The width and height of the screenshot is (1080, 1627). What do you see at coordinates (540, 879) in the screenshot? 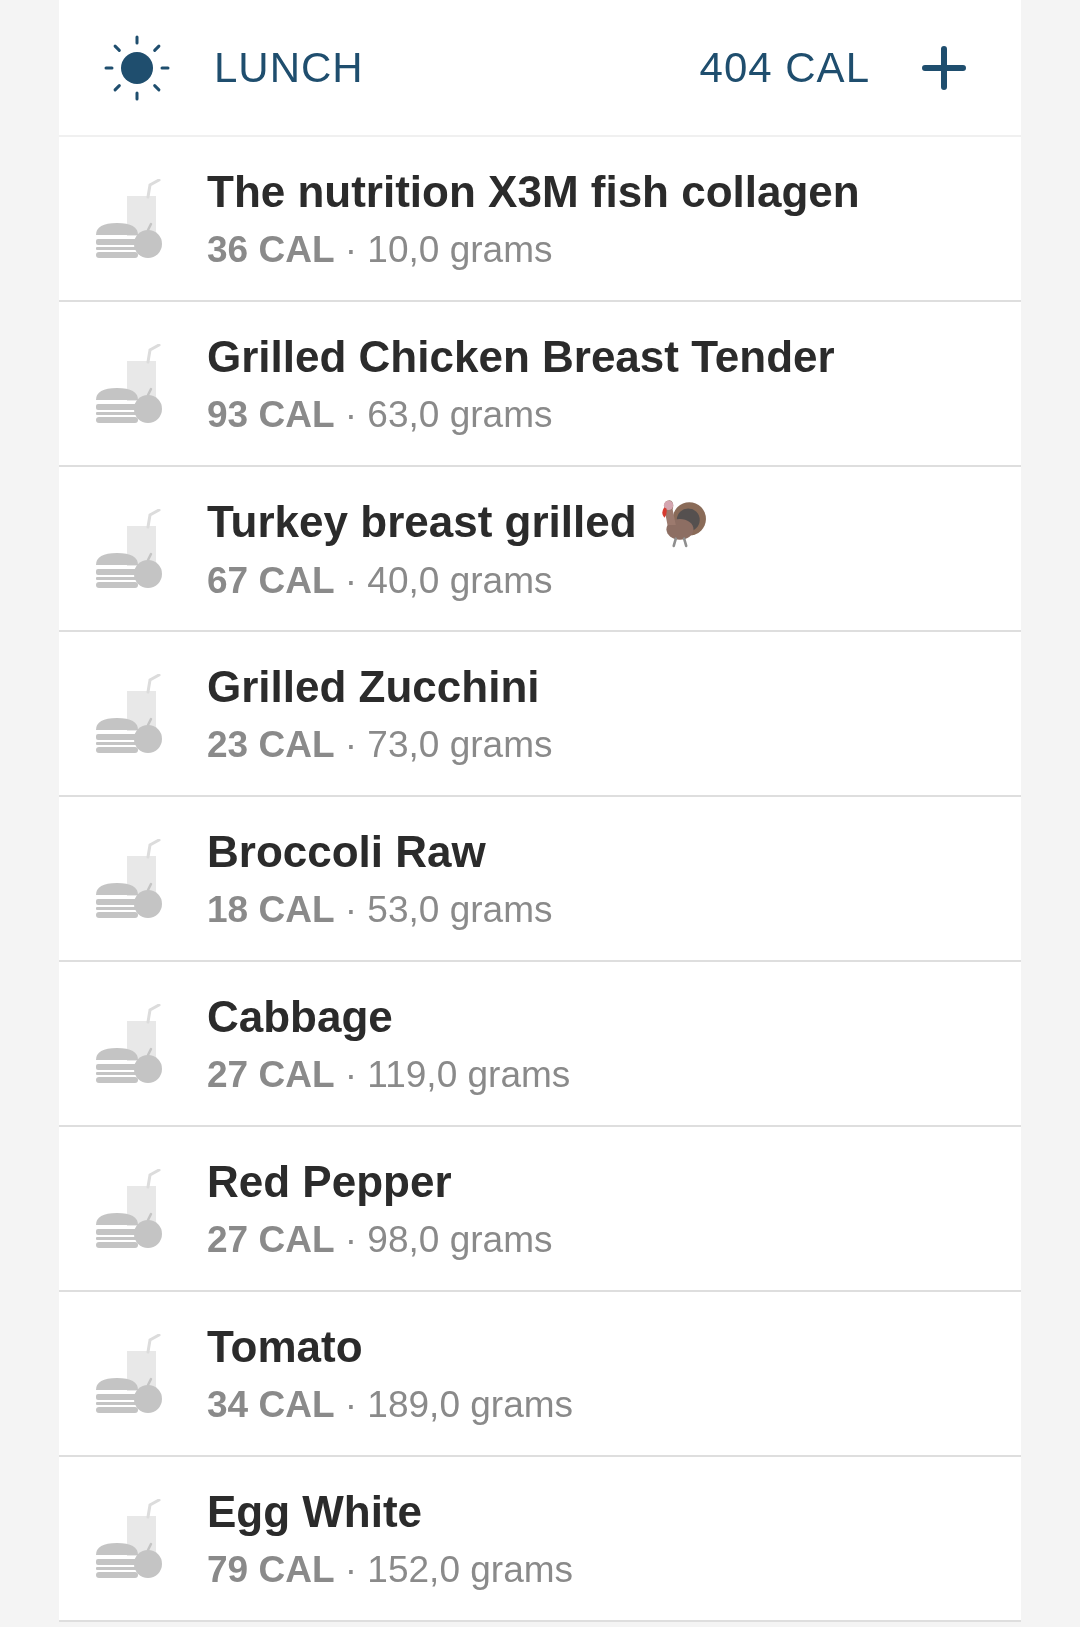
I see `food-entry: Broccoli Raw 18 CAL · 53,0 grams` at bounding box center [540, 879].